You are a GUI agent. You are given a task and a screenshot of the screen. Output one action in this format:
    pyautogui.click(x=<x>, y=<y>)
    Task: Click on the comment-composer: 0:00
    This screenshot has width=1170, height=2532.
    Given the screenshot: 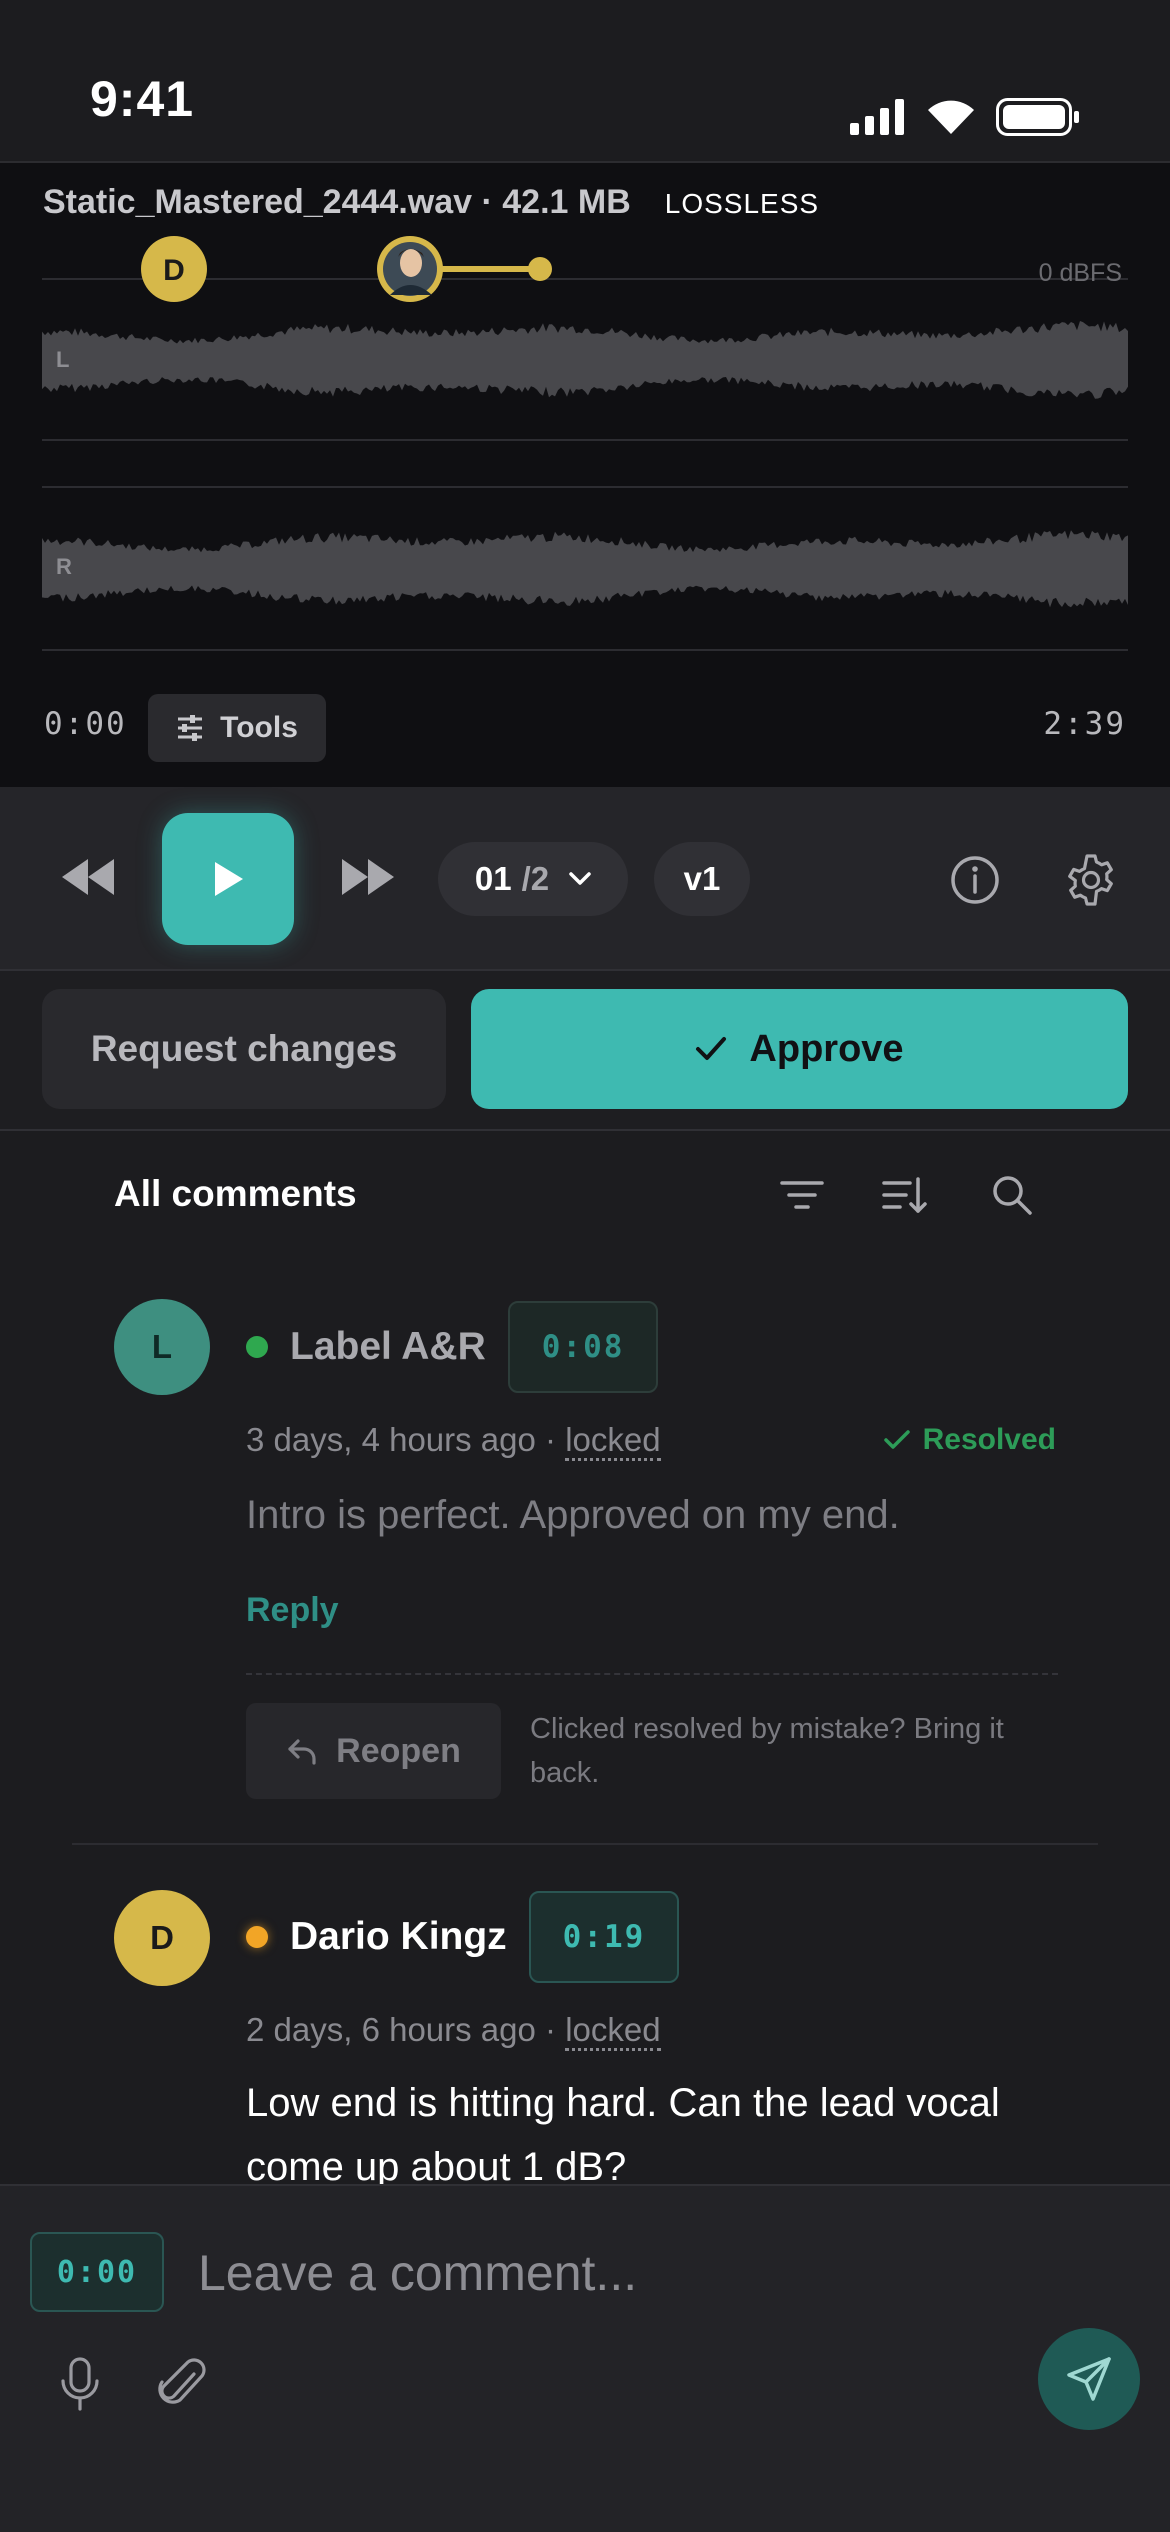 What is the action you would take?
    pyautogui.click(x=585, y=2358)
    